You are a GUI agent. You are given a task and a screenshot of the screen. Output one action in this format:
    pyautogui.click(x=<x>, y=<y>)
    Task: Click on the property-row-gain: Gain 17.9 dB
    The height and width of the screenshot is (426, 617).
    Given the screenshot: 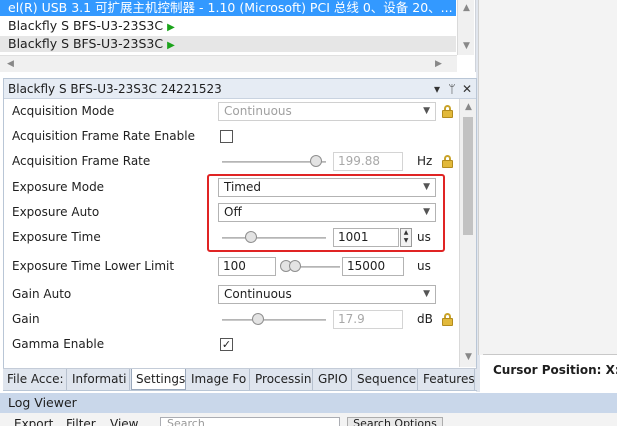 What is the action you would take?
    pyautogui.click(x=232, y=319)
    